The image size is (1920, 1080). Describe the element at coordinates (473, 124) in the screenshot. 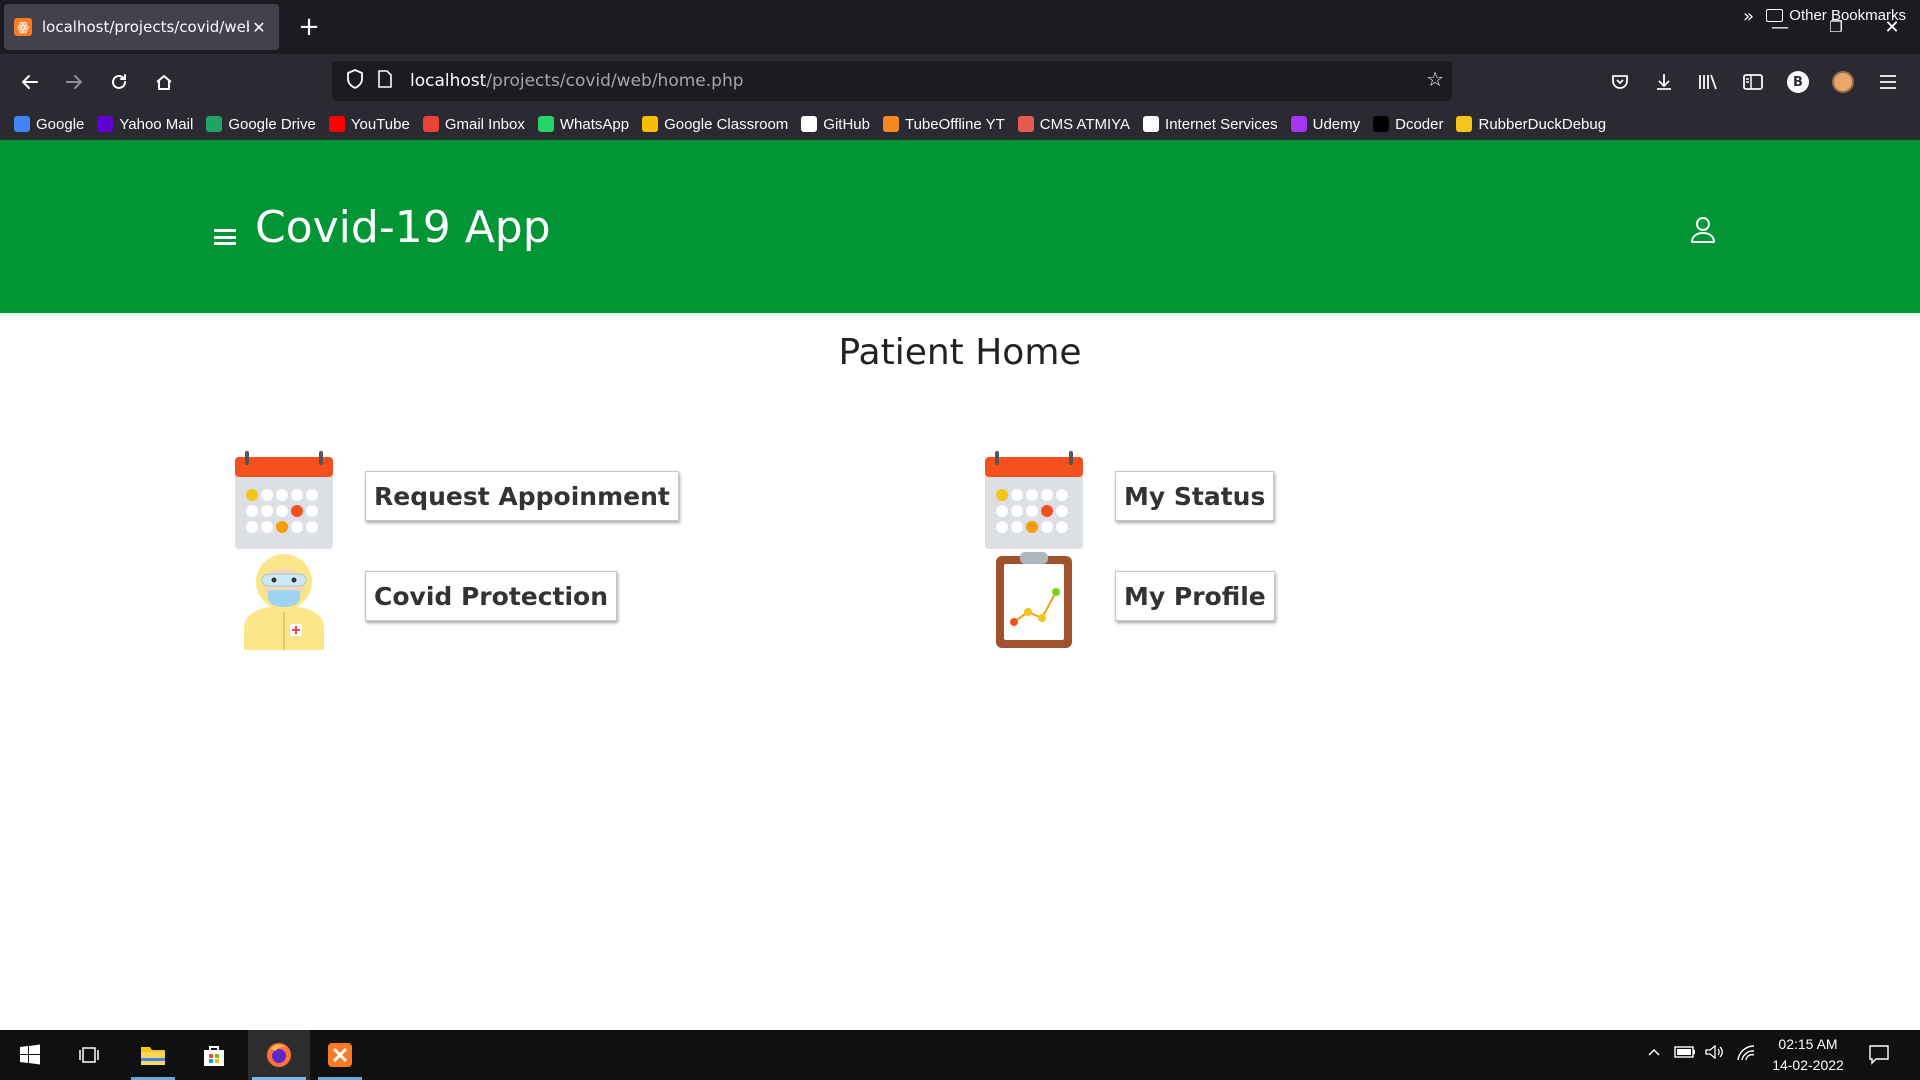

I see `bookmark-item: Gmail Inbox` at that location.